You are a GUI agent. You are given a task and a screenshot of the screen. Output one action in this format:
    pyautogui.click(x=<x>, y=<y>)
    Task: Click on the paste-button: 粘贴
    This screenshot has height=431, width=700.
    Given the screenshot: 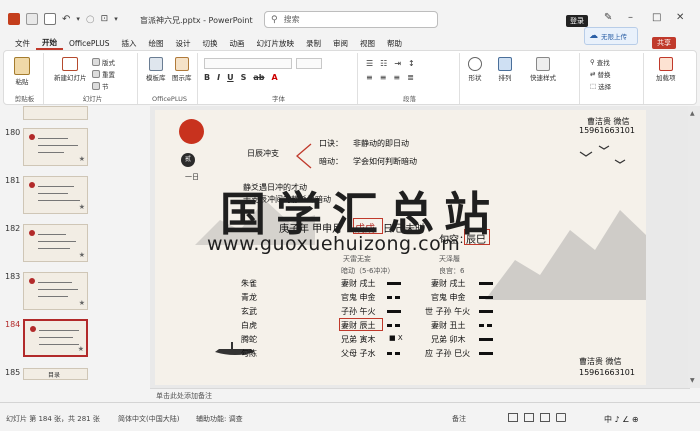 What is the action you would take?
    pyautogui.click(x=22, y=71)
    